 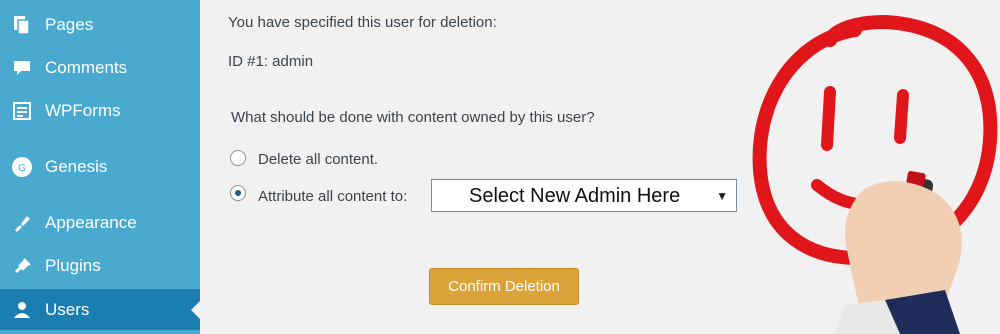 I want to click on svg-text: G, so click(x=22, y=168).